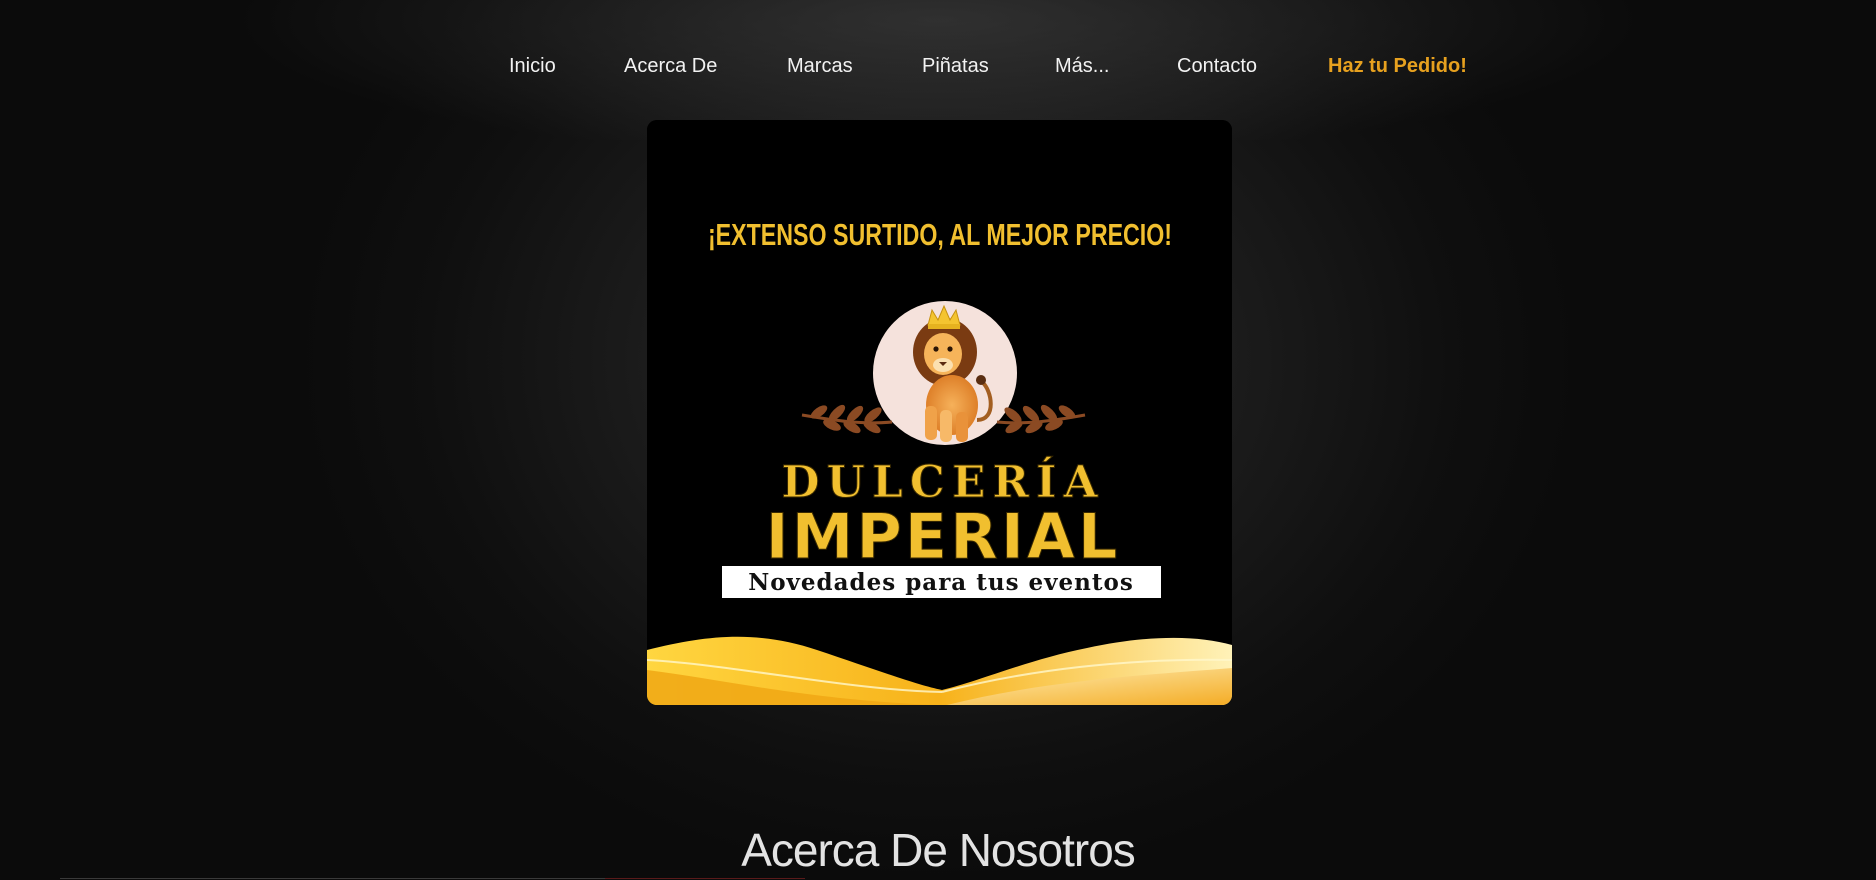 The height and width of the screenshot is (880, 1876). What do you see at coordinates (670, 66) in the screenshot?
I see `nav-link-acerca-de: Acerca De` at bounding box center [670, 66].